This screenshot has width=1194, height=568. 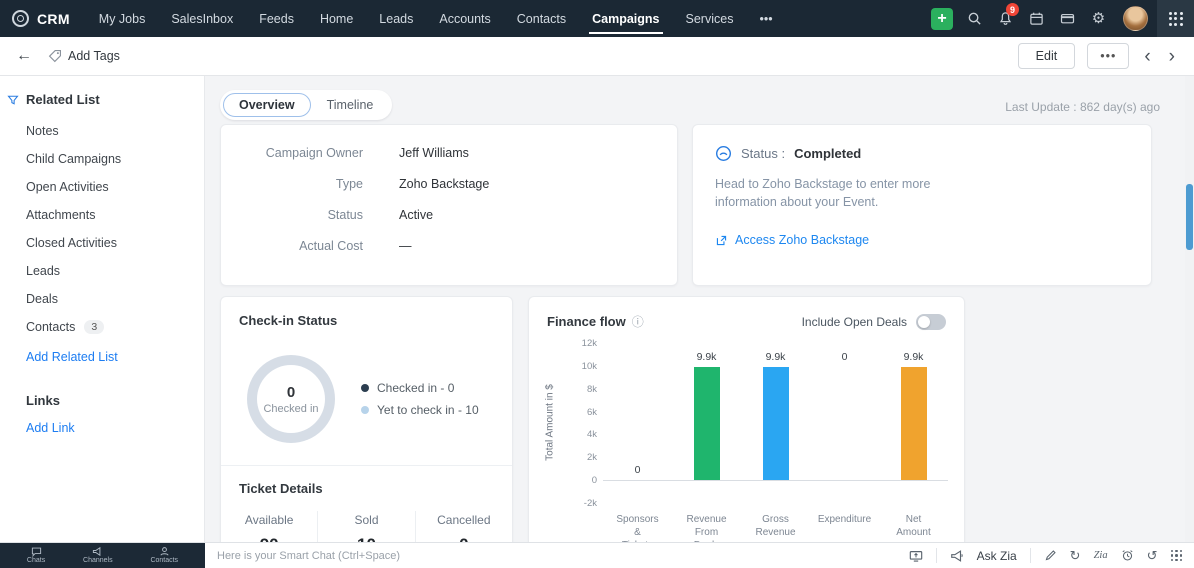 I want to click on finance-chart-column: 0, so click(x=844, y=423).